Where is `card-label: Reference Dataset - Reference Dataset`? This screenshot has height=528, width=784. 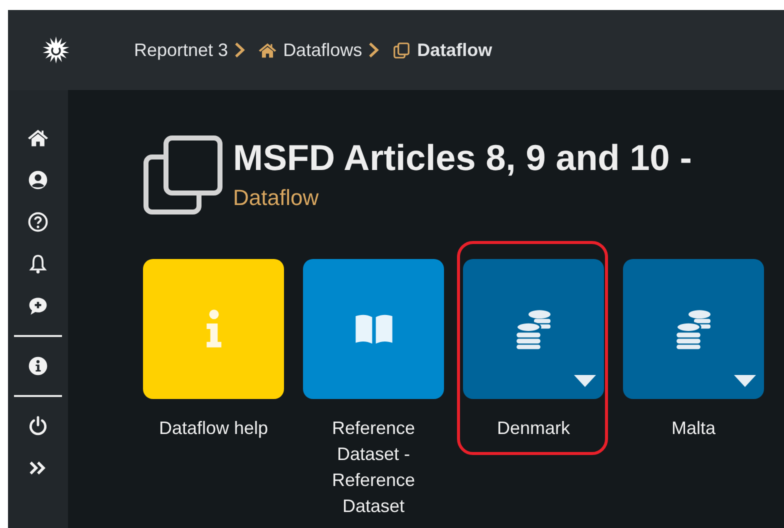
card-label: Reference Dataset - Reference Dataset is located at coordinates (373, 467).